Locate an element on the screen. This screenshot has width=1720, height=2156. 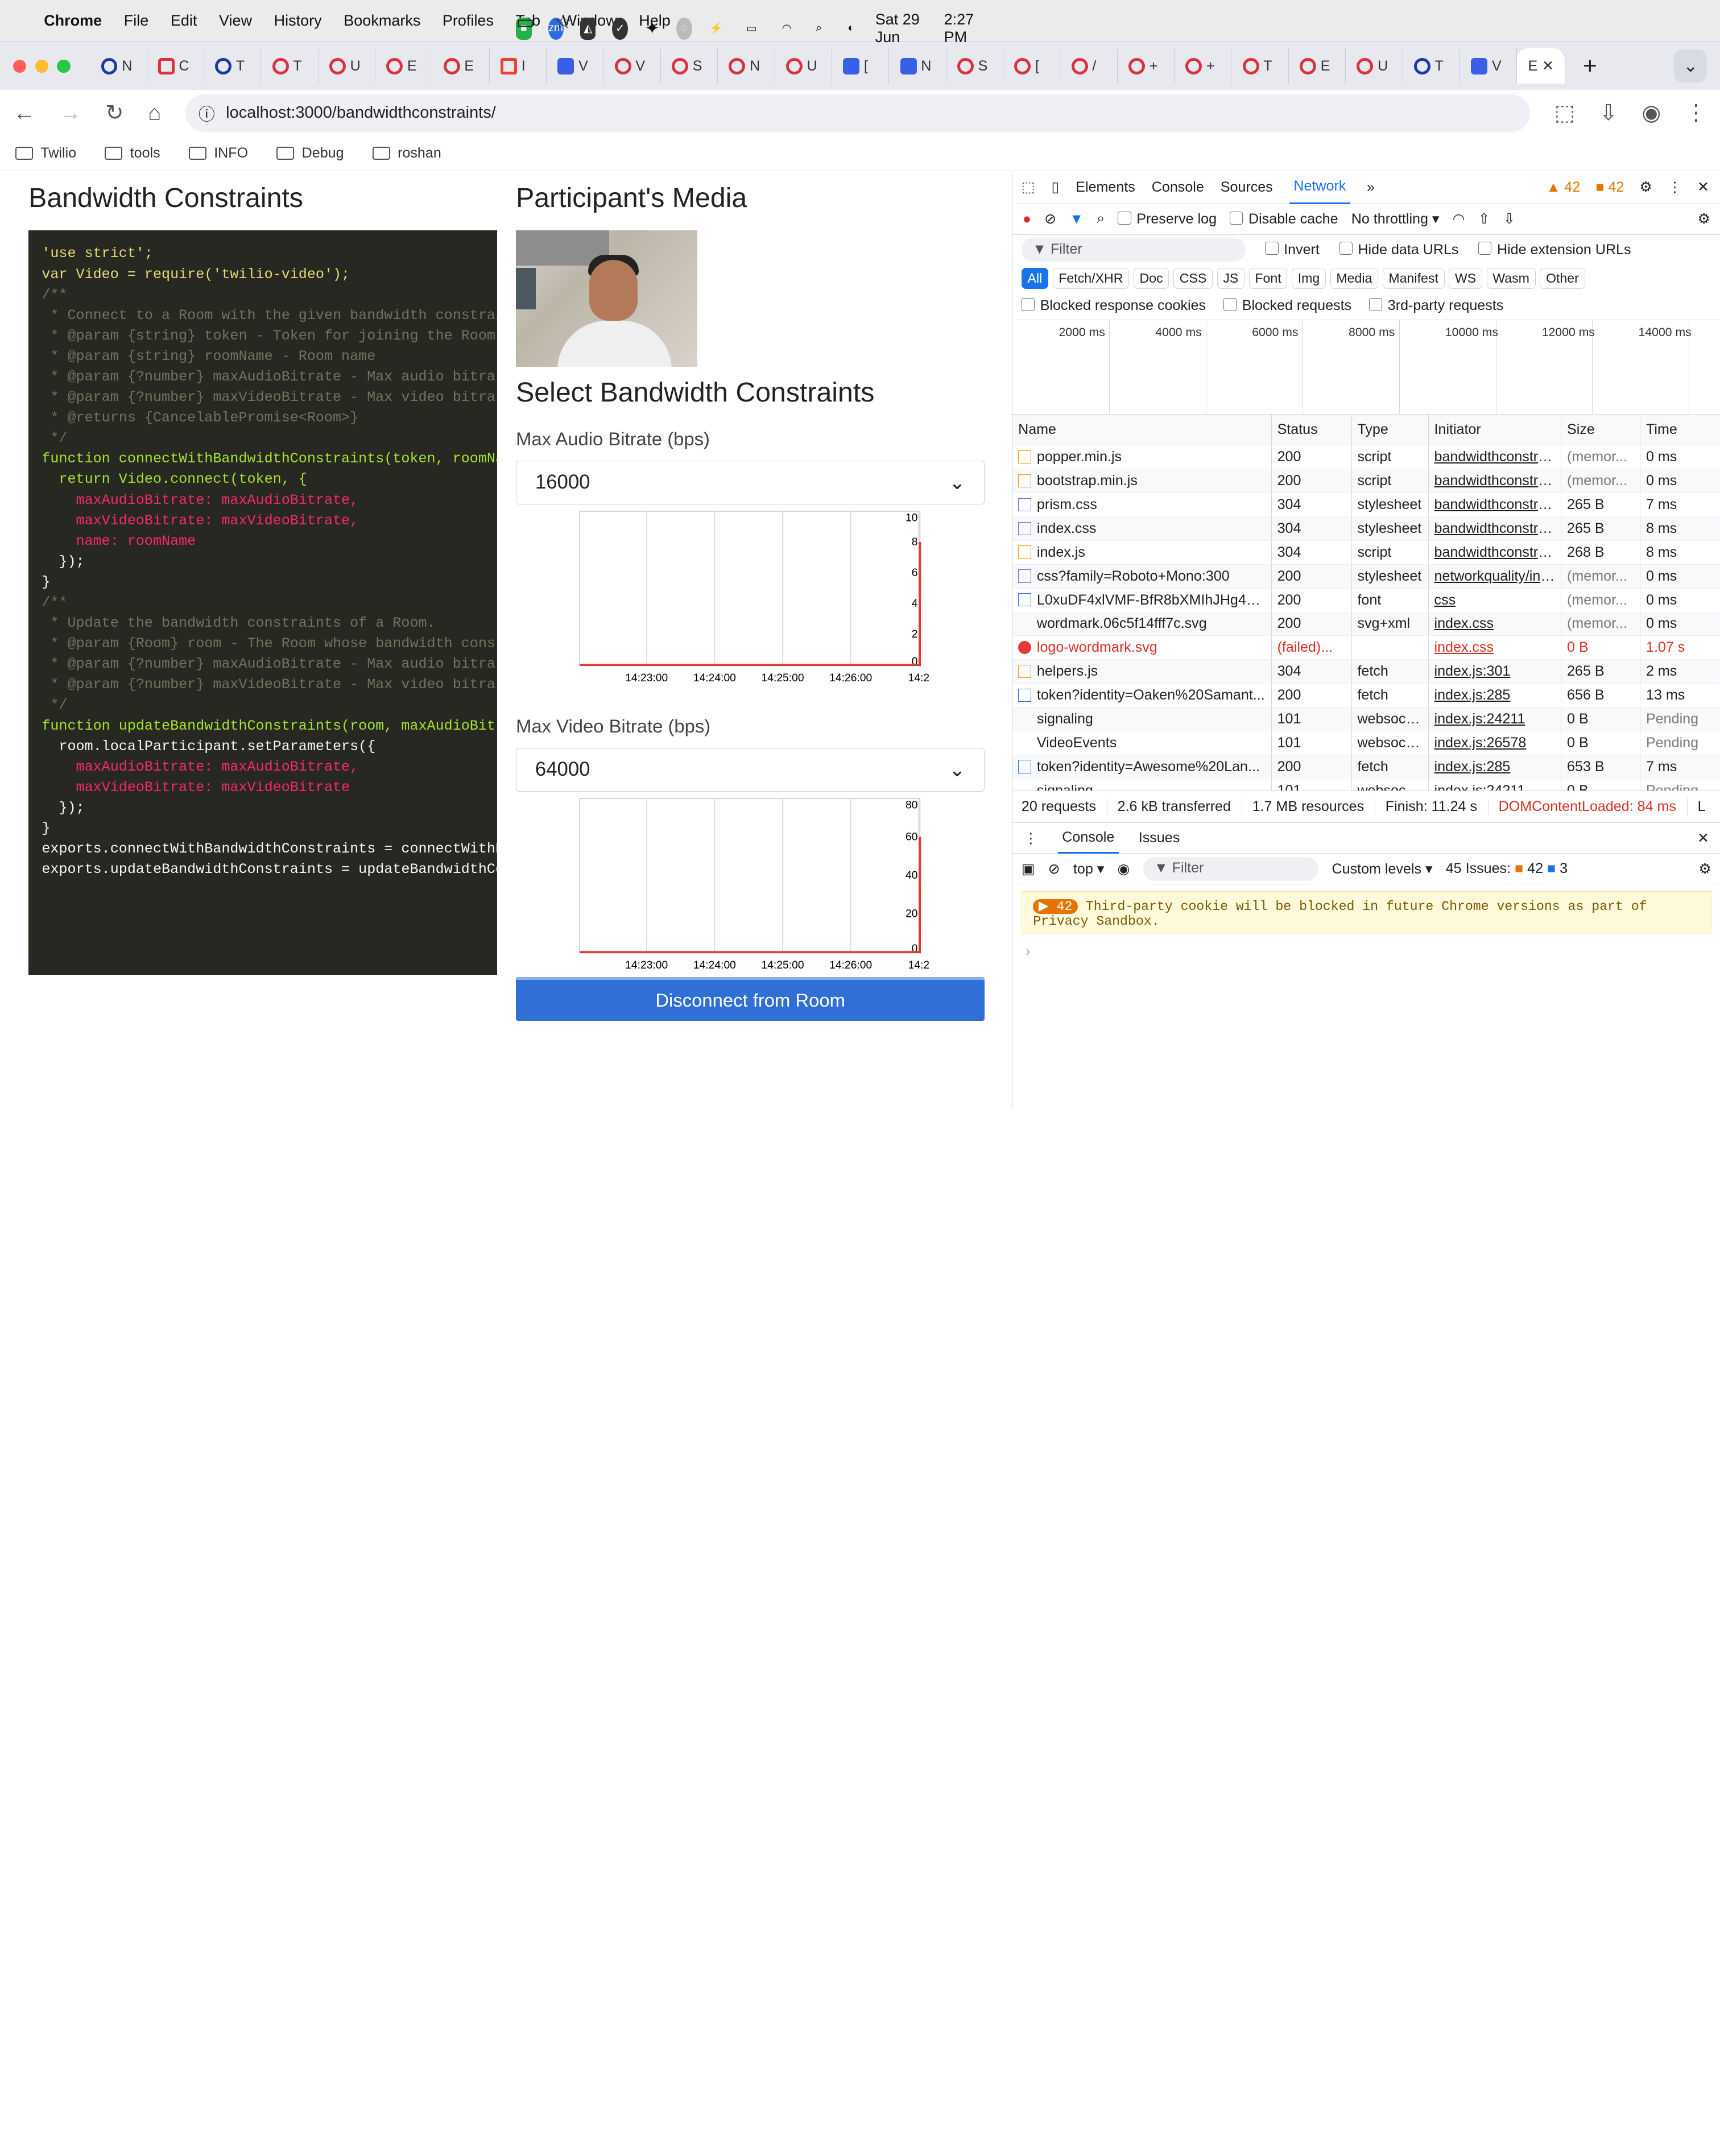
bookmark-twilio: Twilio is located at coordinates (46, 153).